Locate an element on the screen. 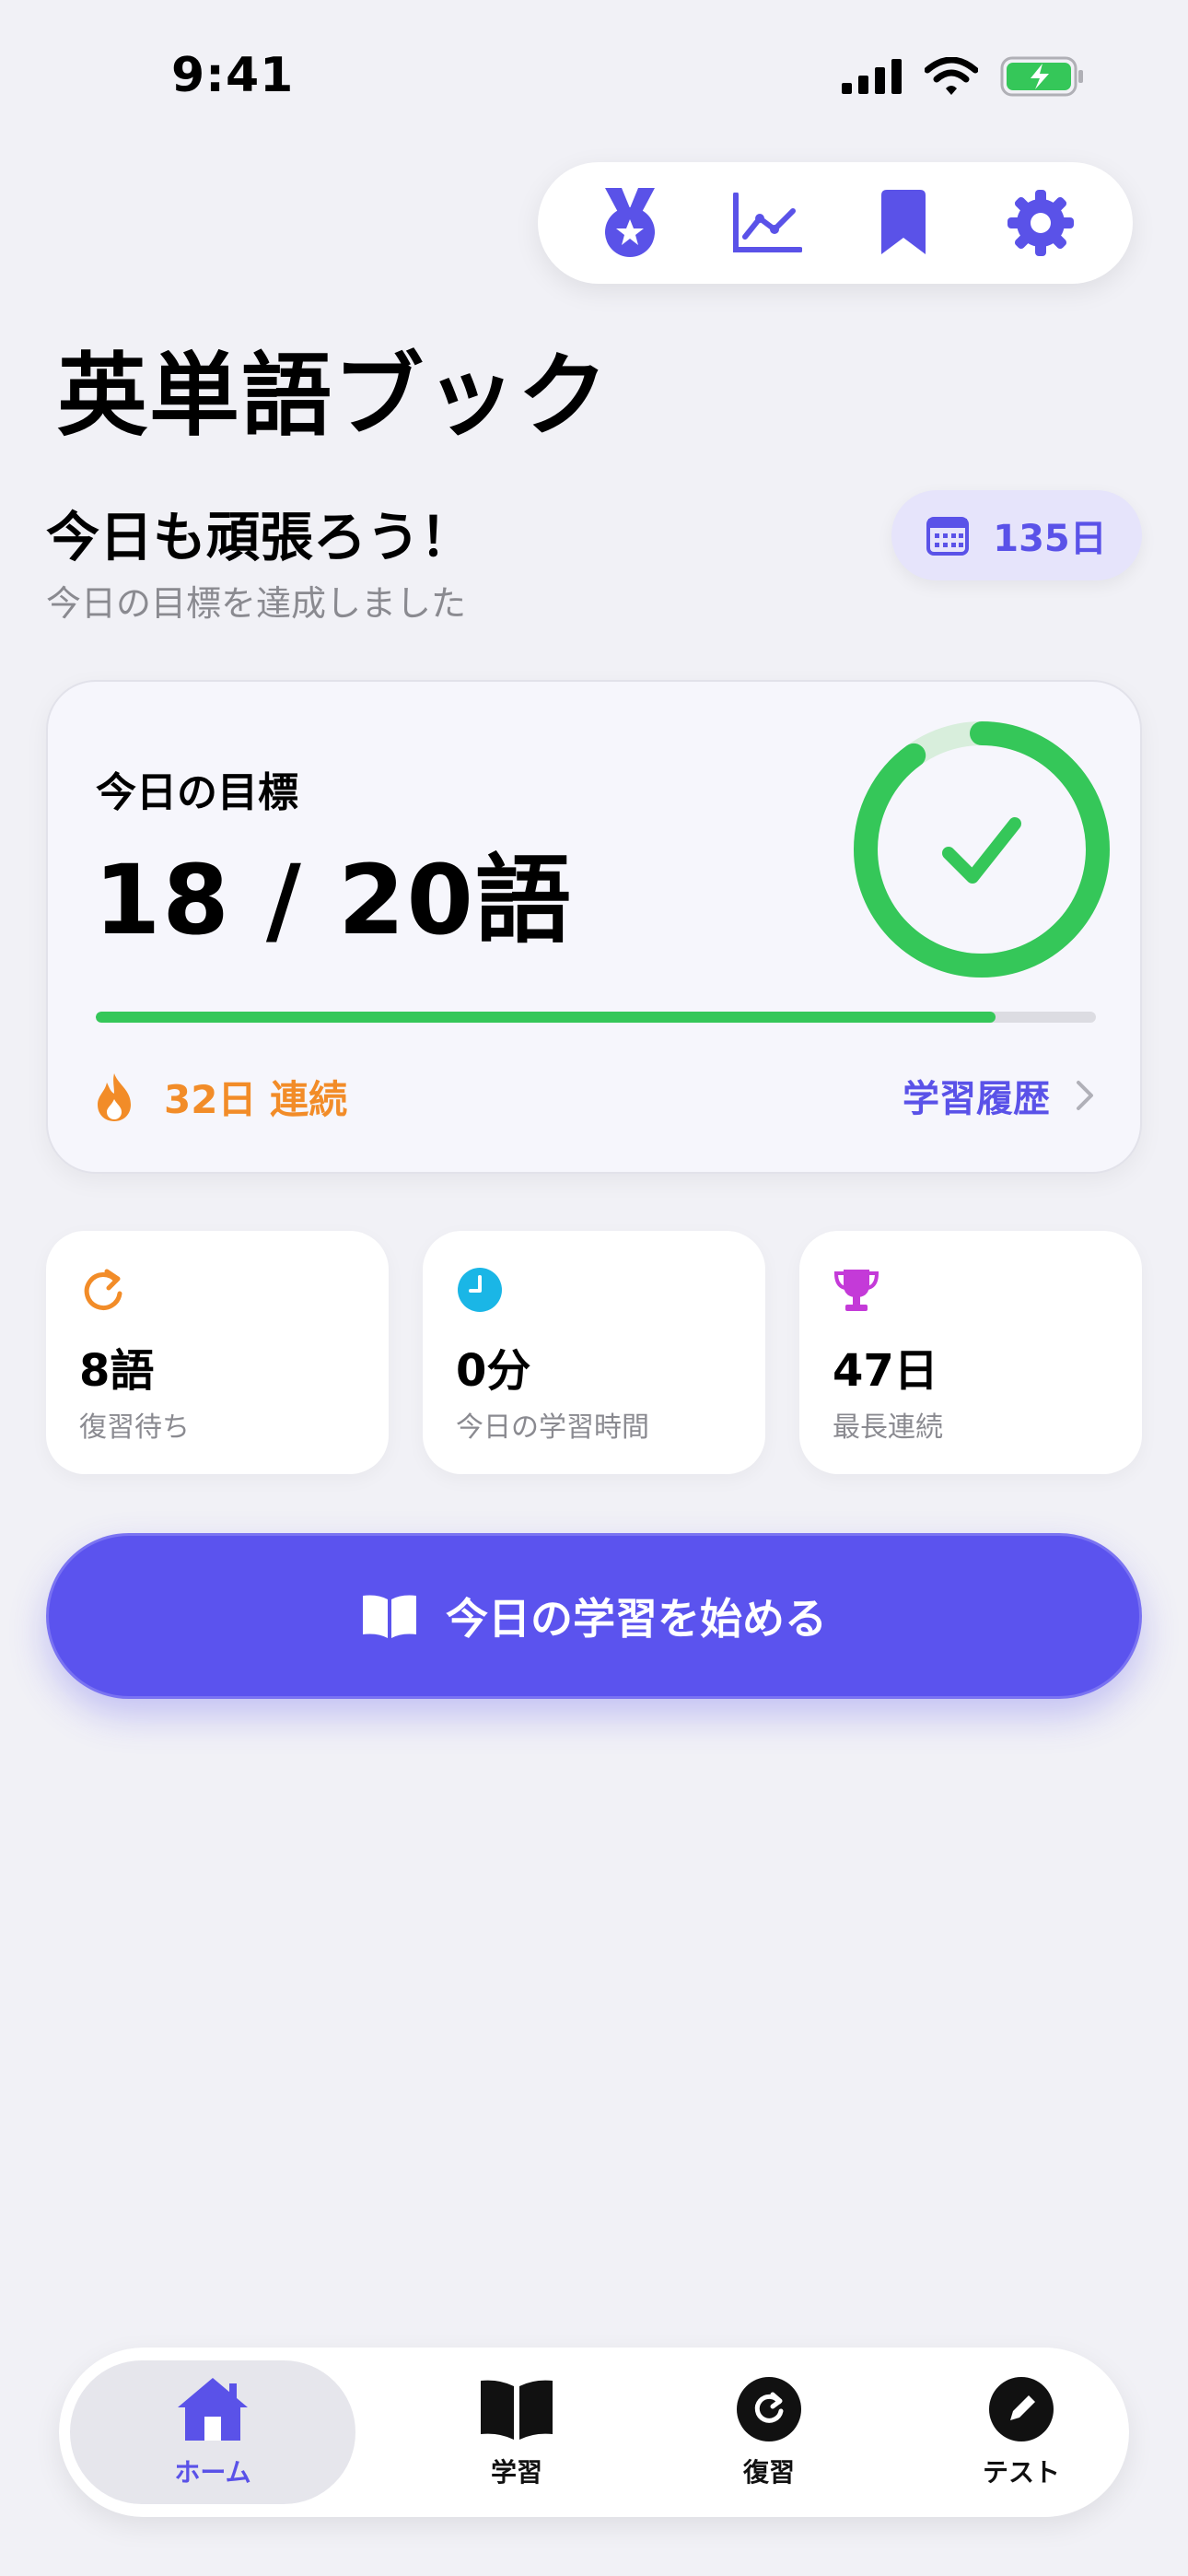  checkmark-icon is located at coordinates (982, 850).